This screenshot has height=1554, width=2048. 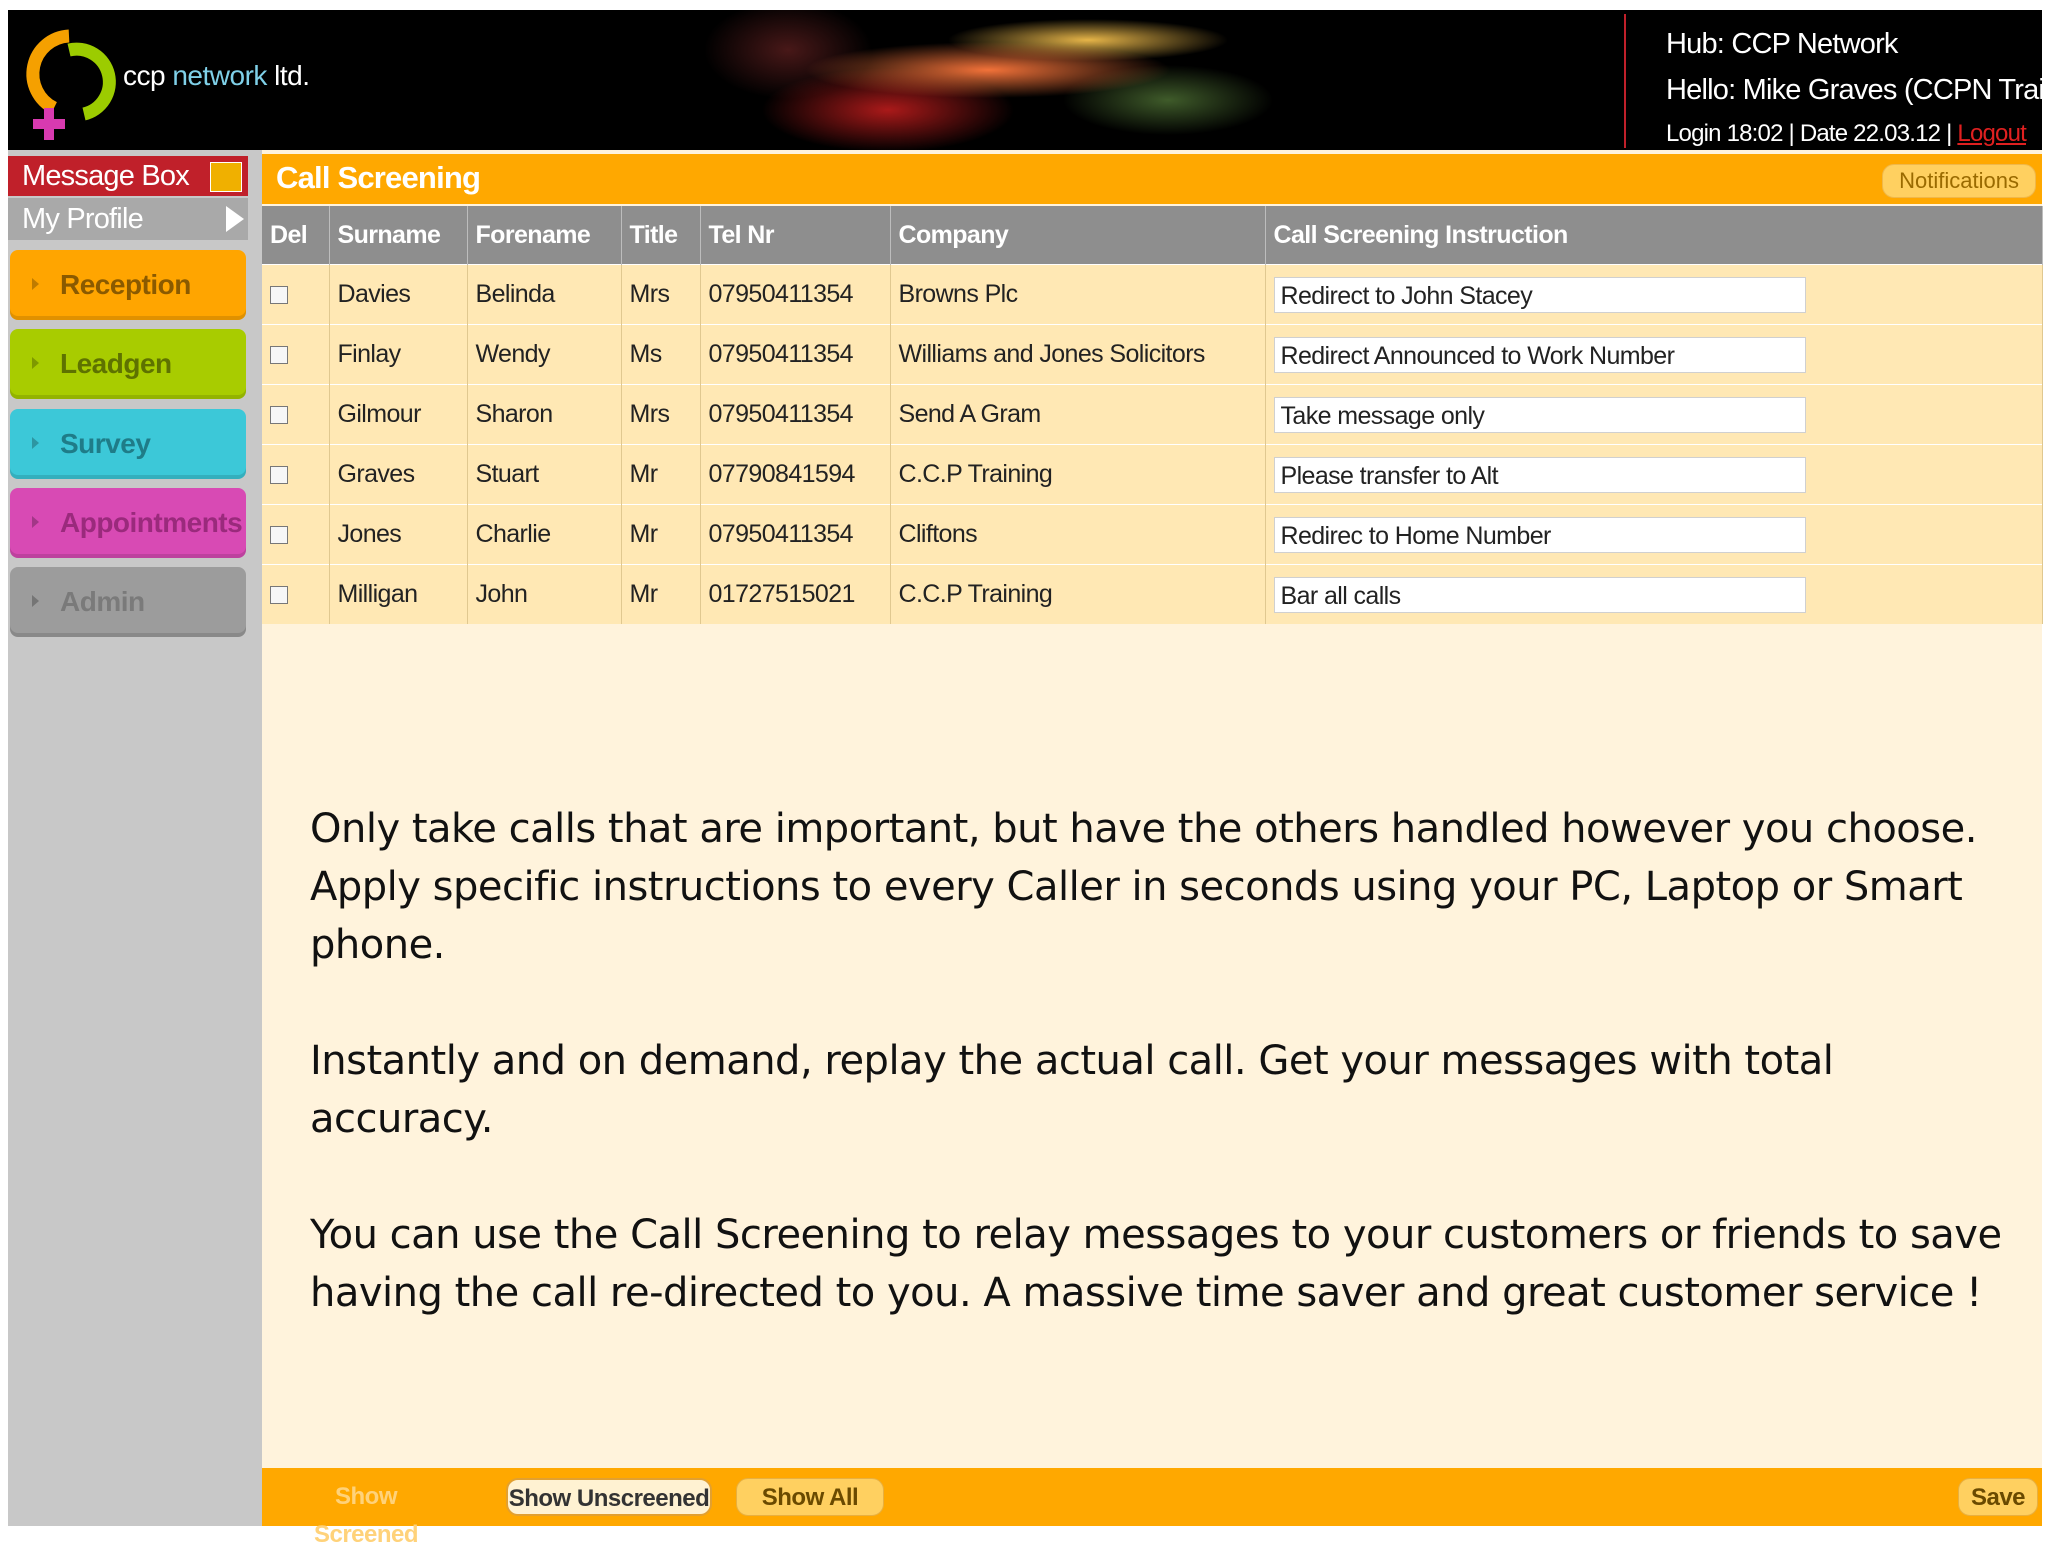 I want to click on nav-appointments-label: Appointments, so click(x=151, y=522).